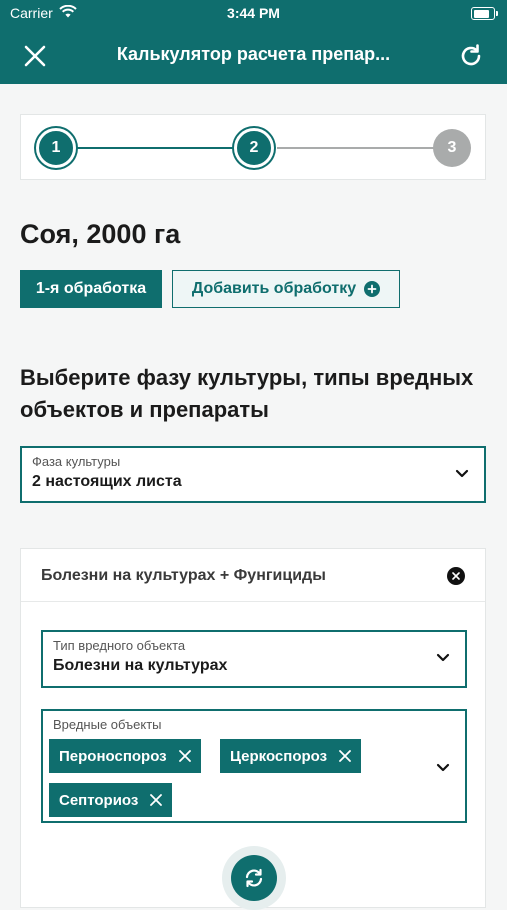 Image resolution: width=507 pixels, height=910 pixels. Describe the element at coordinates (274, 288) in the screenshot. I see `add-treatment-label: Добавить обработку` at that location.